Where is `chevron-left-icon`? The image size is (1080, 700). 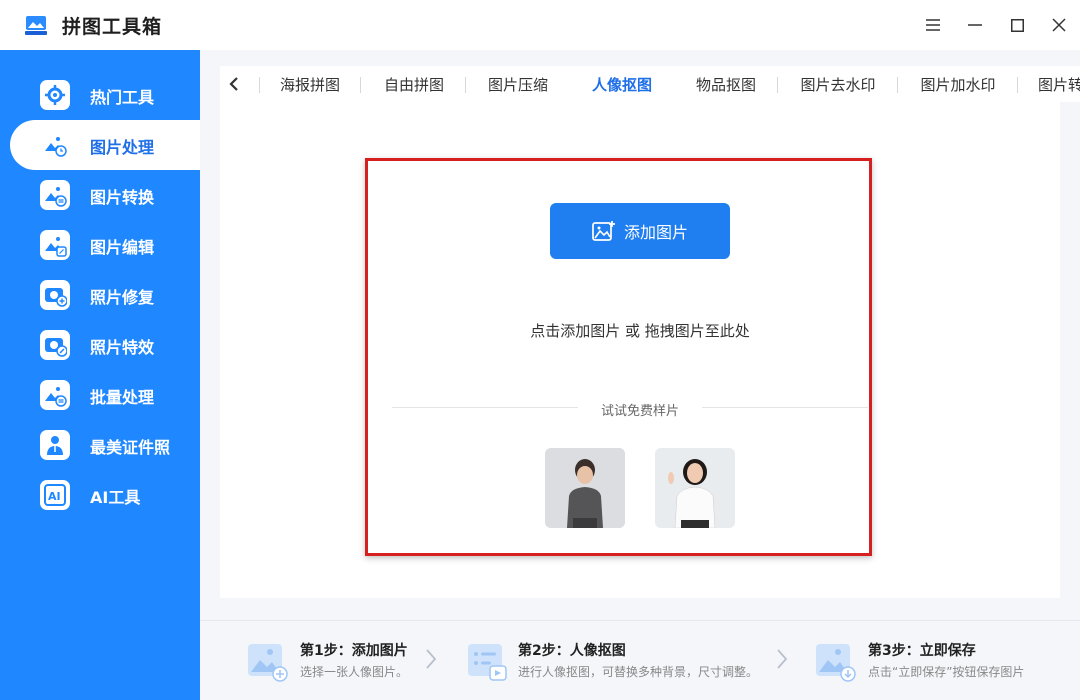
chevron-left-icon is located at coordinates (234, 84).